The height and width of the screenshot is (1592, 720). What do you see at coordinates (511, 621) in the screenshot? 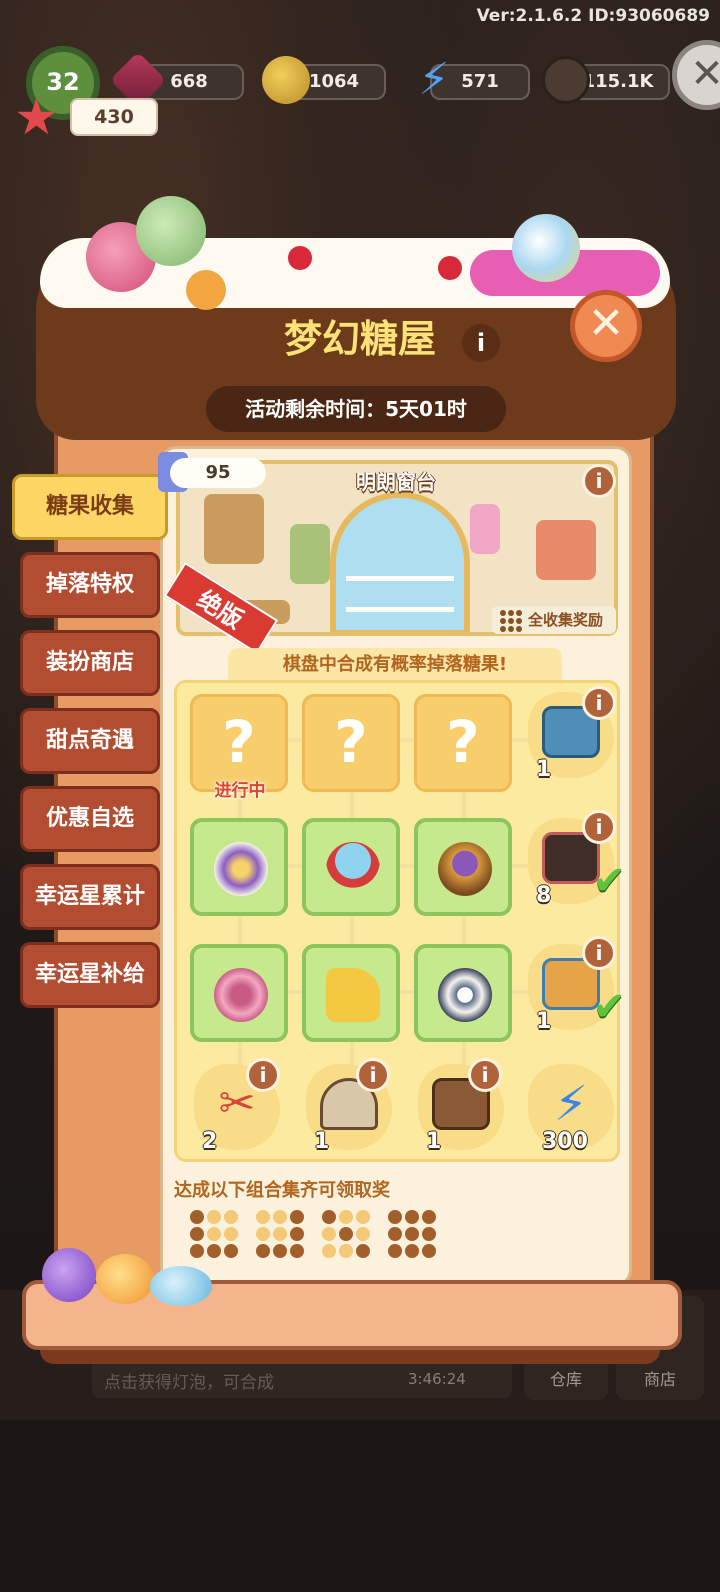
I see `grid-icon` at bounding box center [511, 621].